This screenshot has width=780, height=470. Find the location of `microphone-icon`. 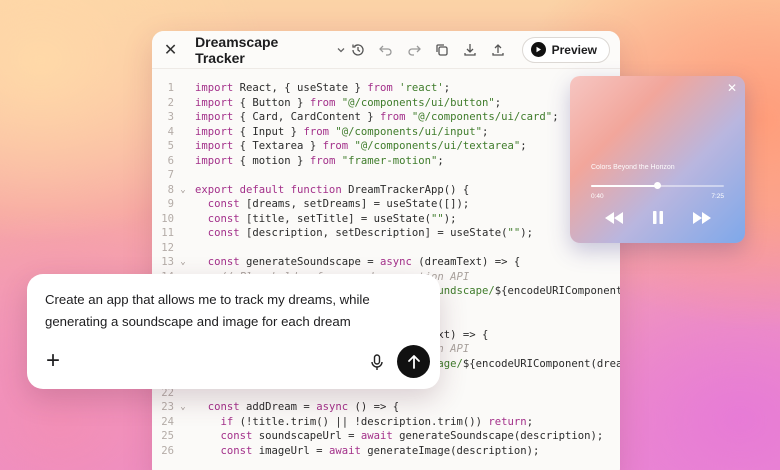

microphone-icon is located at coordinates (377, 362).